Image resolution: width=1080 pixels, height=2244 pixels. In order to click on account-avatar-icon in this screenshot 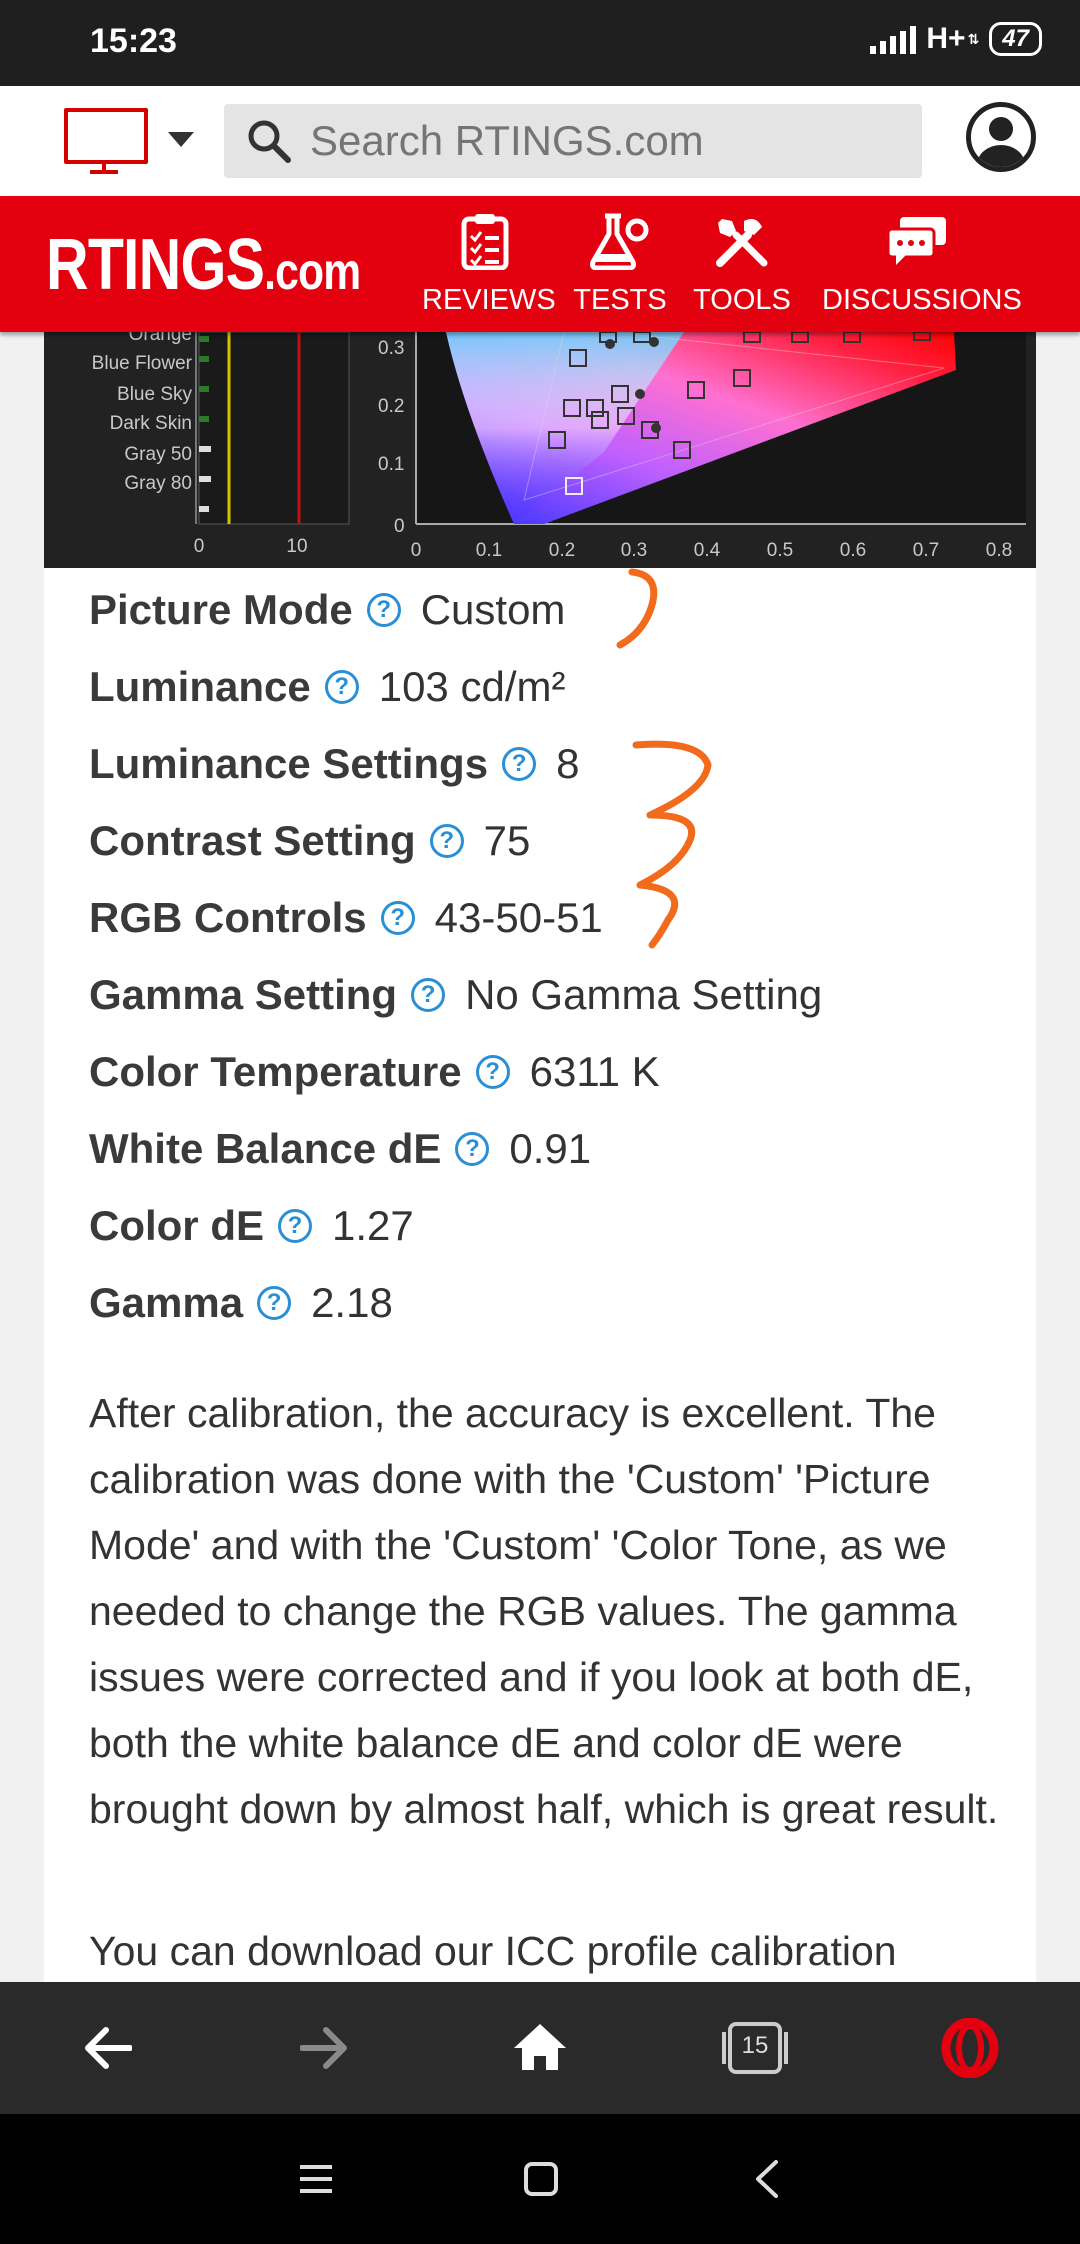, I will do `click(1001, 137)`.